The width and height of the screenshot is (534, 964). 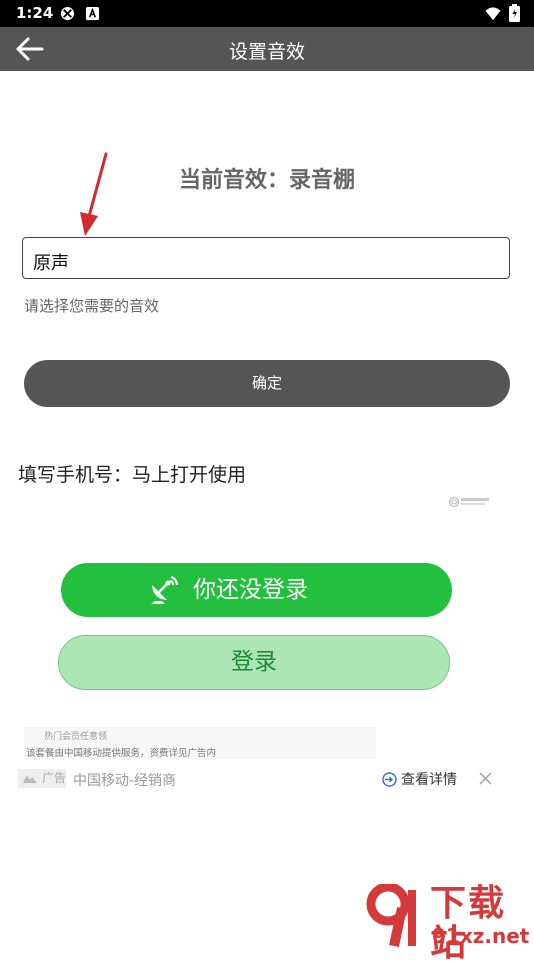 I want to click on not-logged-in-label: 你还没登录, so click(x=250, y=590).